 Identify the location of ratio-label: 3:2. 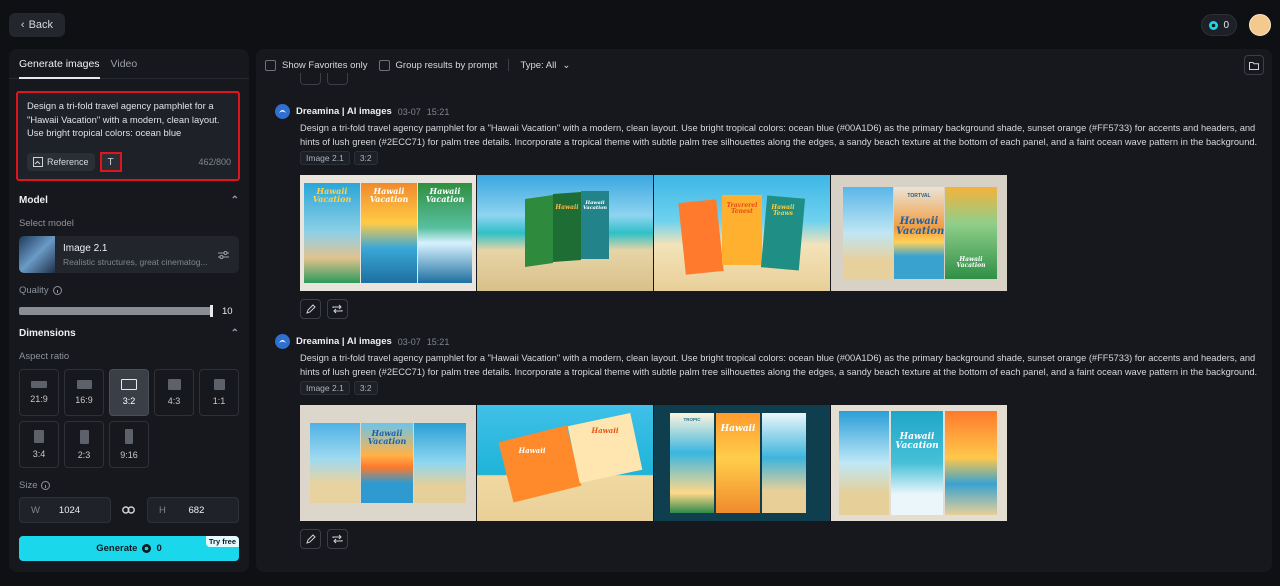
(129, 401).